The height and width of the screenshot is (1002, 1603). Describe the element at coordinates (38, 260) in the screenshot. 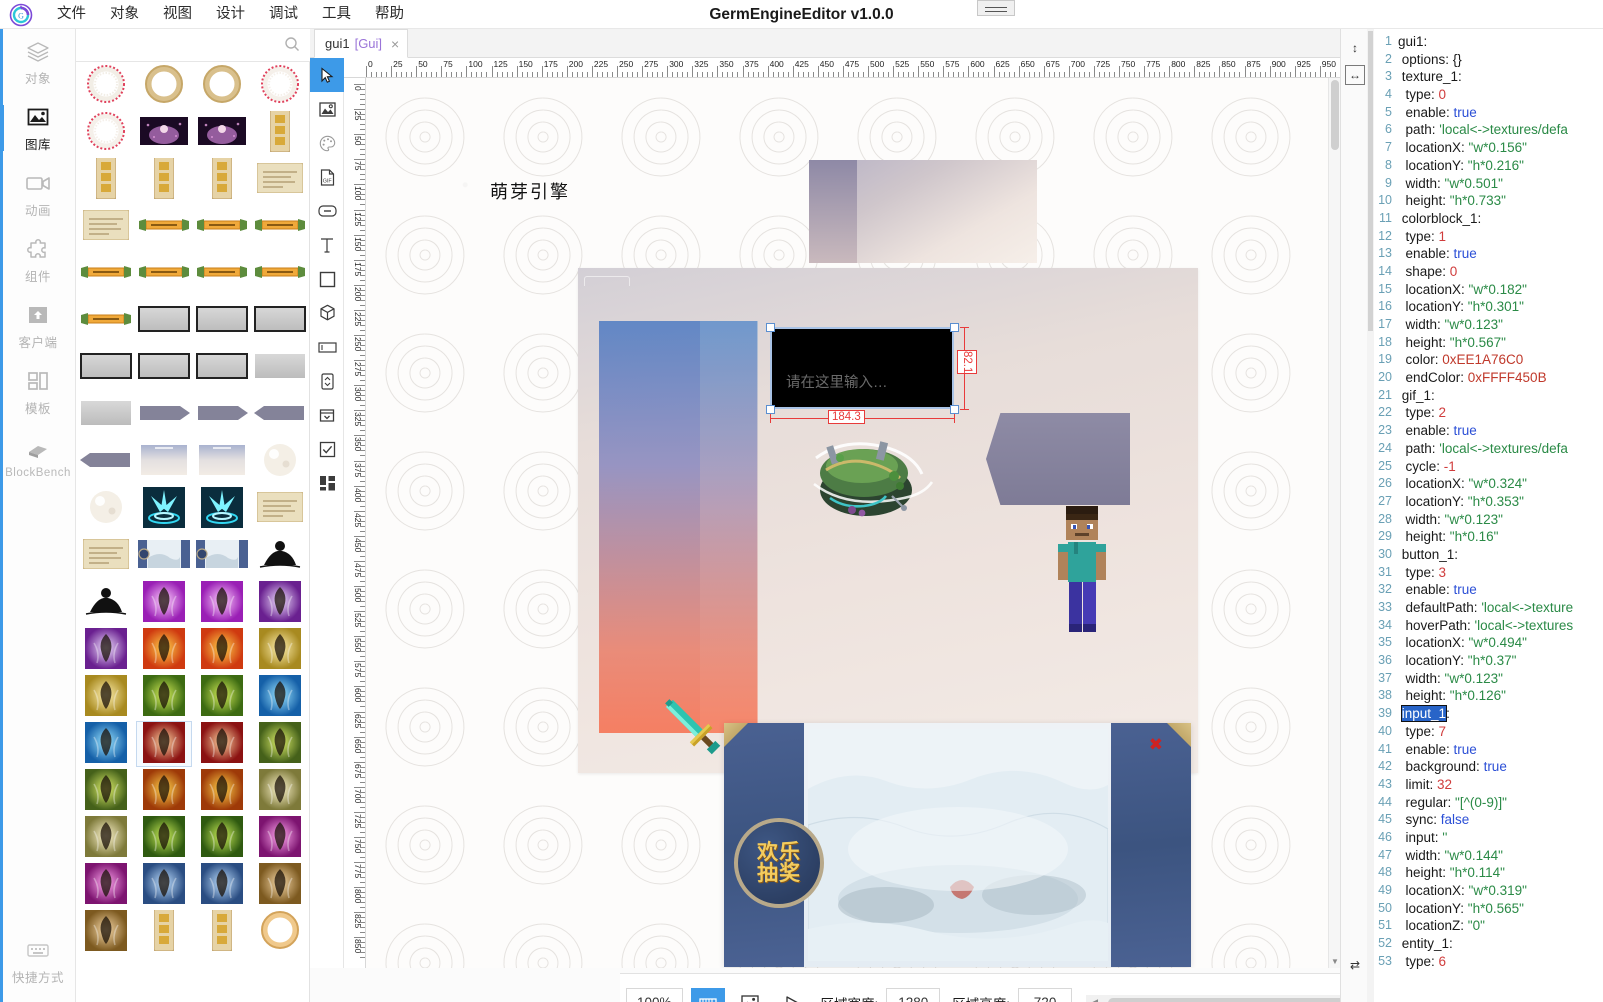

I see `sidebar-item-component: 组件` at that location.